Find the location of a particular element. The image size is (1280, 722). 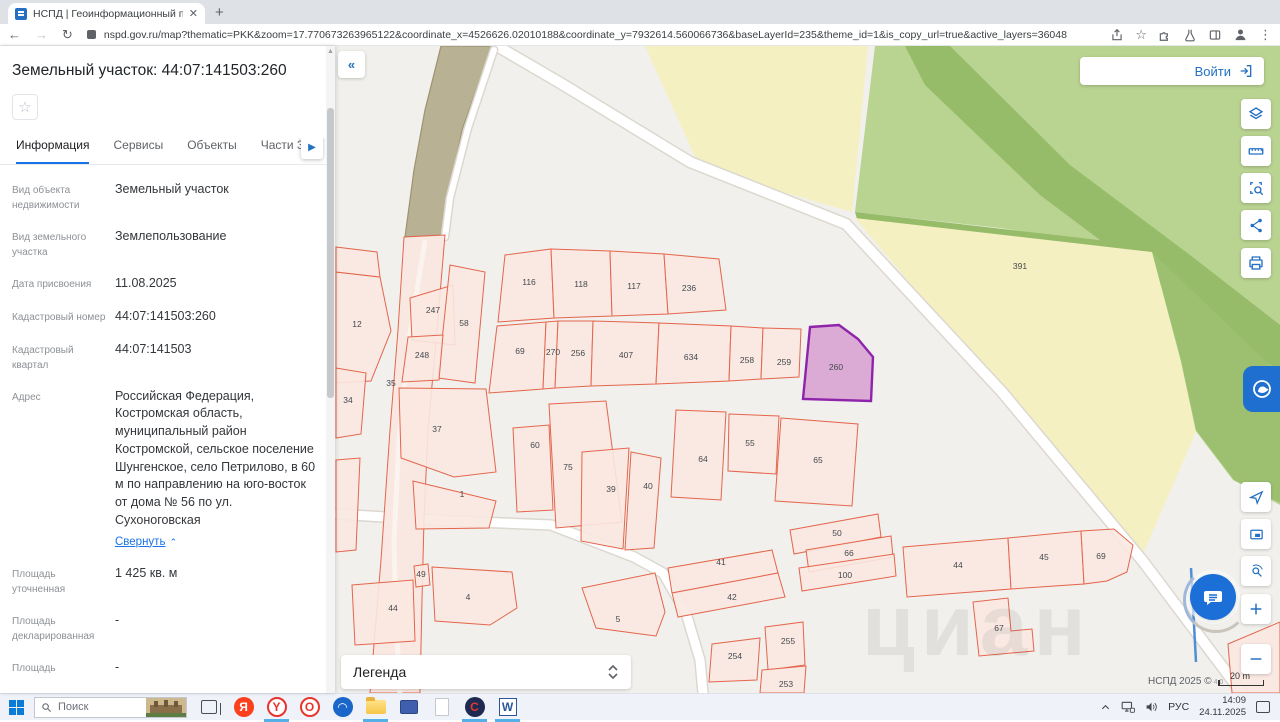

field-row: Площадь - is located at coordinates (166, 668).